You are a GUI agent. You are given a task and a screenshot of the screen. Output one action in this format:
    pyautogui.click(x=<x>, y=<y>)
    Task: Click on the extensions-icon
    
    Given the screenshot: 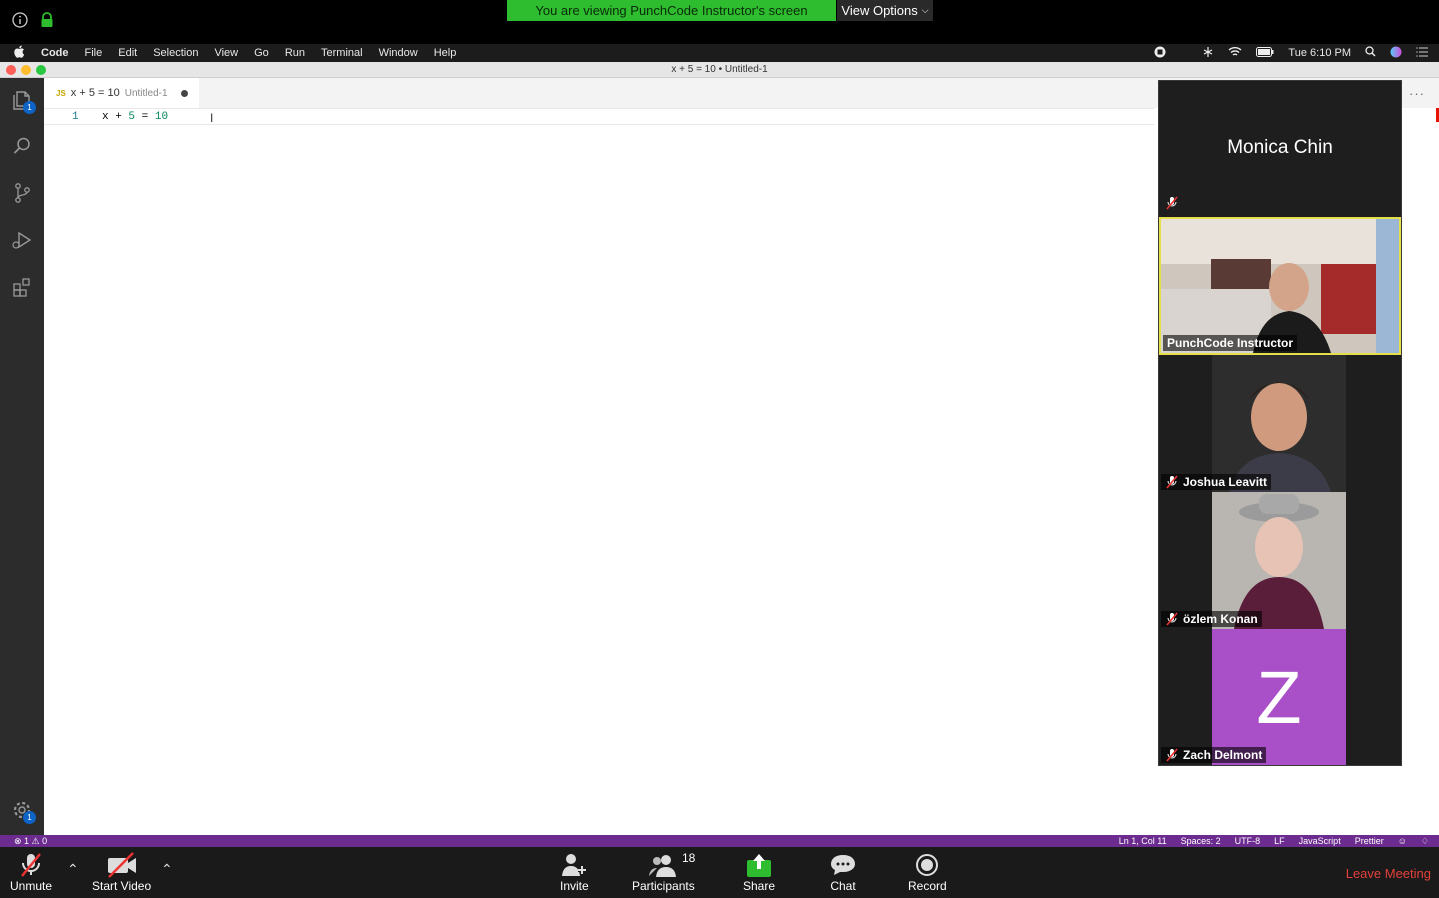 What is the action you would take?
    pyautogui.click(x=22, y=287)
    